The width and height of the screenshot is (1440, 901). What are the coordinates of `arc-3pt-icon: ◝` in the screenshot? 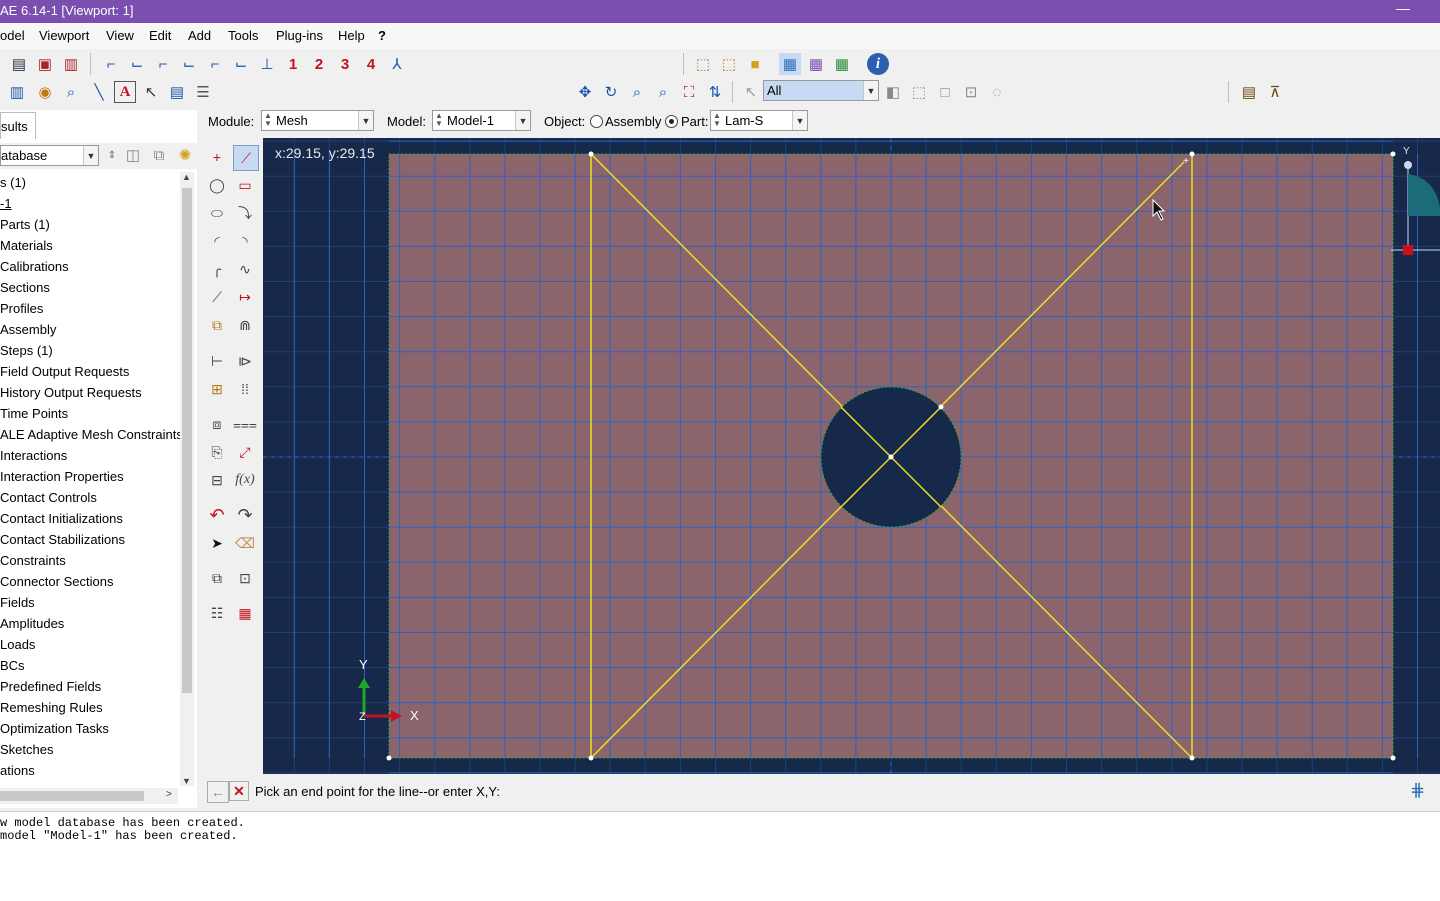 It's located at (245, 241).